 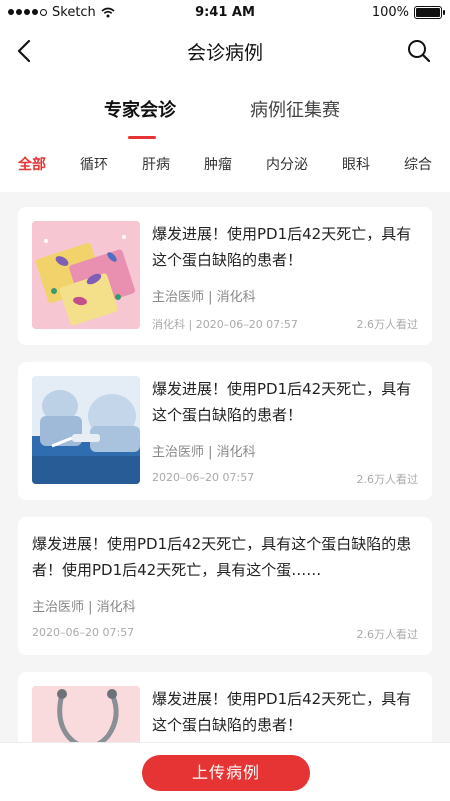 I want to click on page-title: 会诊病例, so click(x=224, y=53).